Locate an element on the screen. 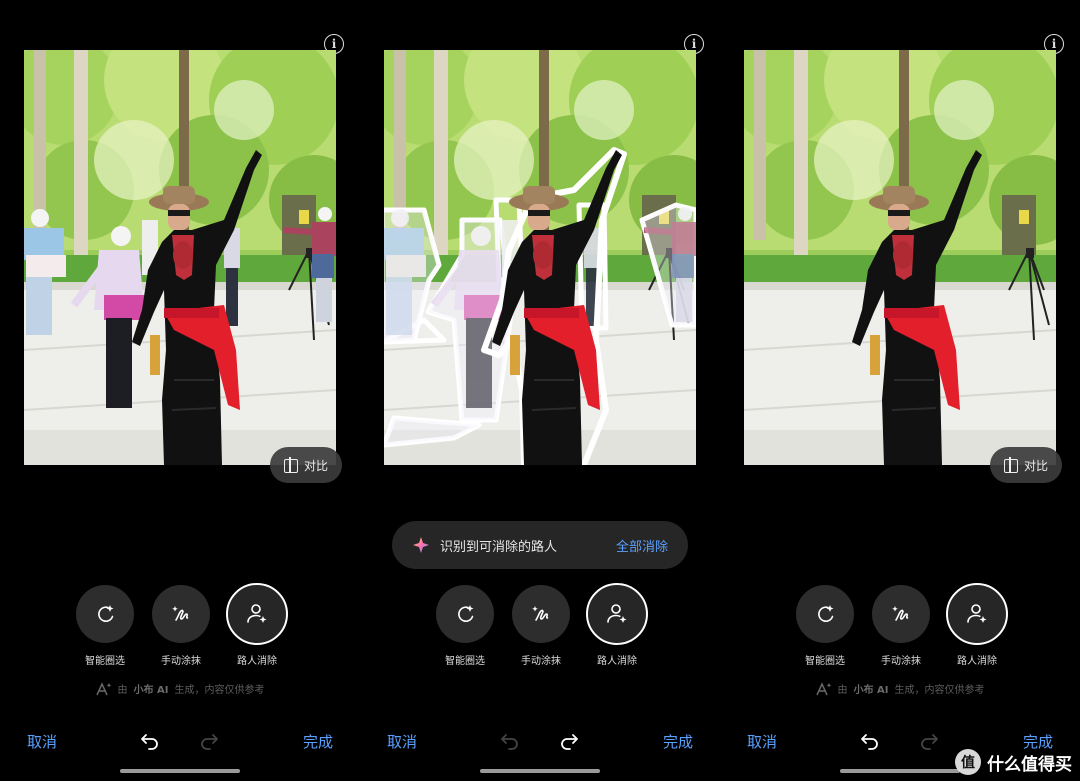  watermark: 值 什么值得买 is located at coordinates (1013, 762).